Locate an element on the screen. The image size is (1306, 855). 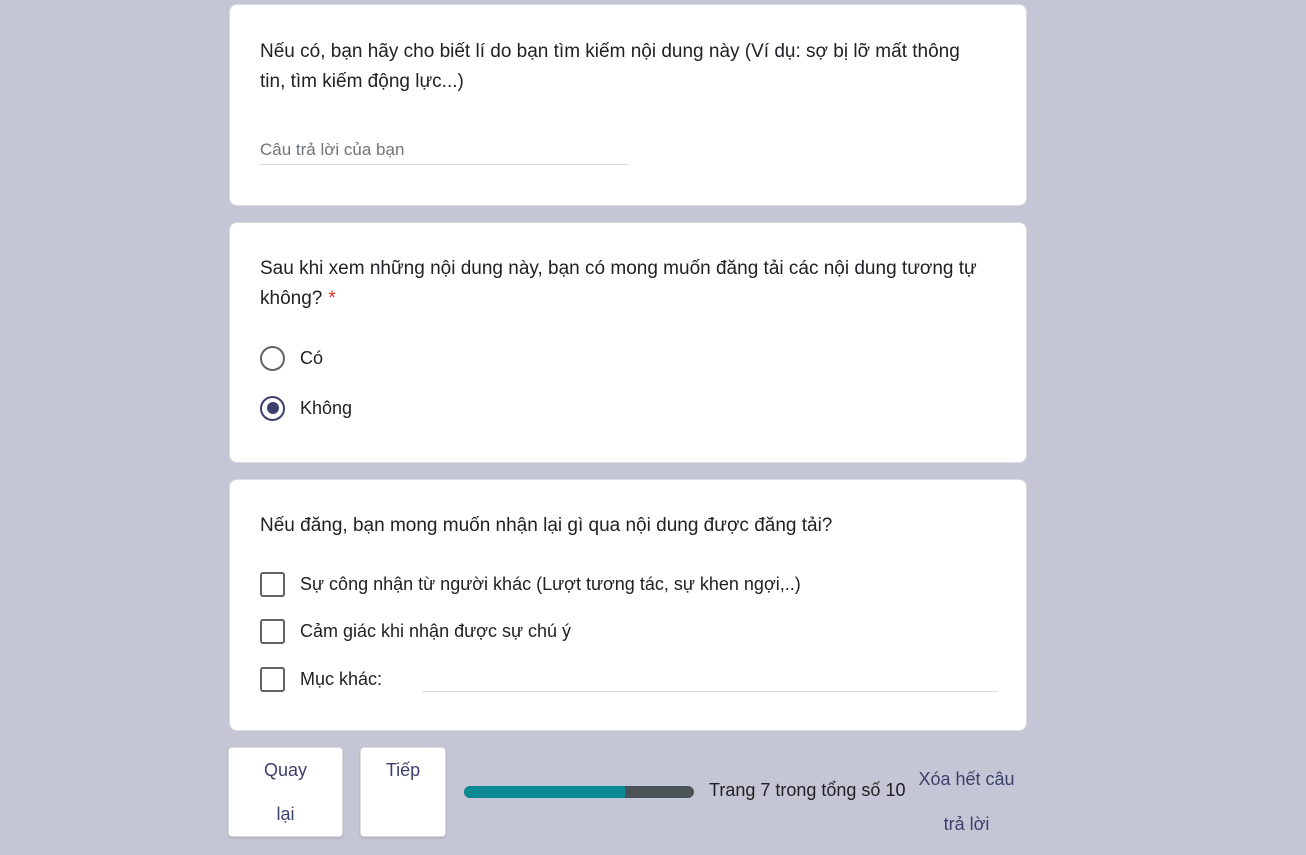
radio-button-khong is located at coordinates (272, 408).